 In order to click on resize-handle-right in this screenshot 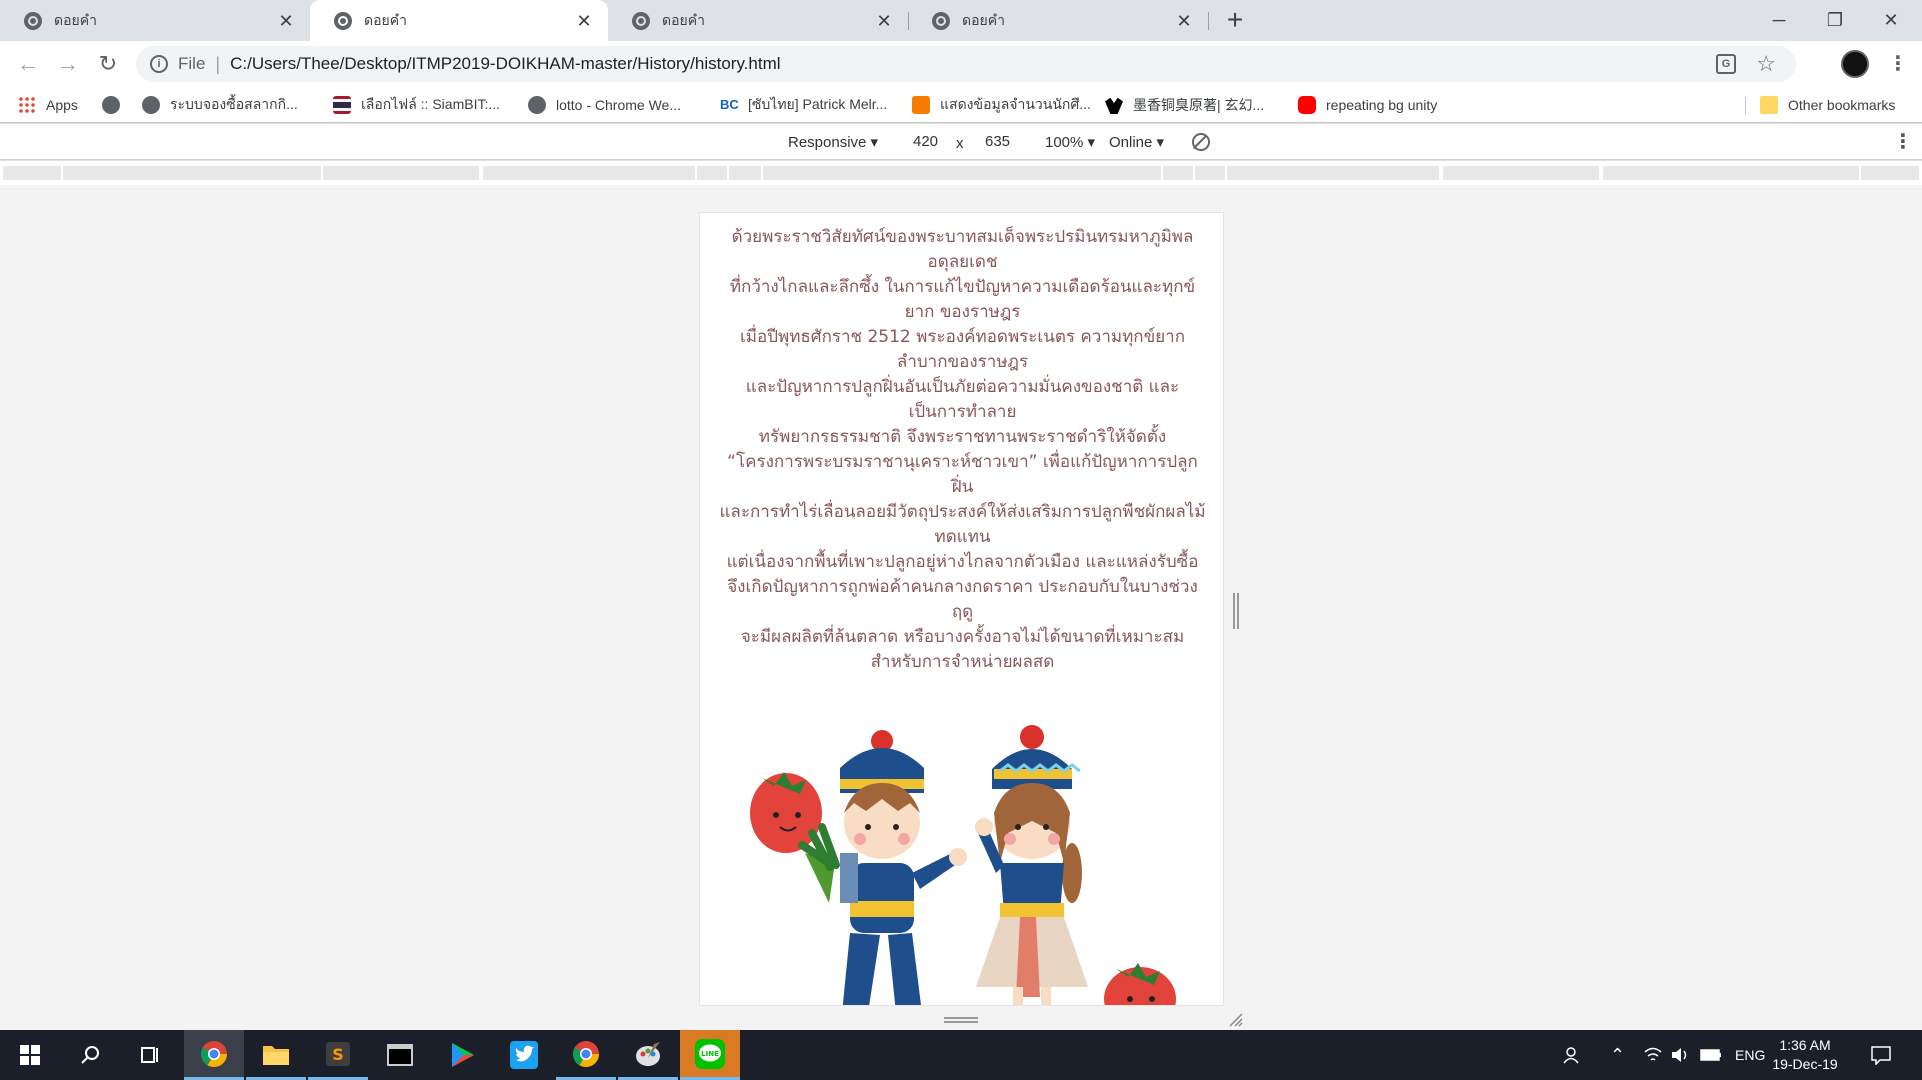, I will do `click(1236, 611)`.